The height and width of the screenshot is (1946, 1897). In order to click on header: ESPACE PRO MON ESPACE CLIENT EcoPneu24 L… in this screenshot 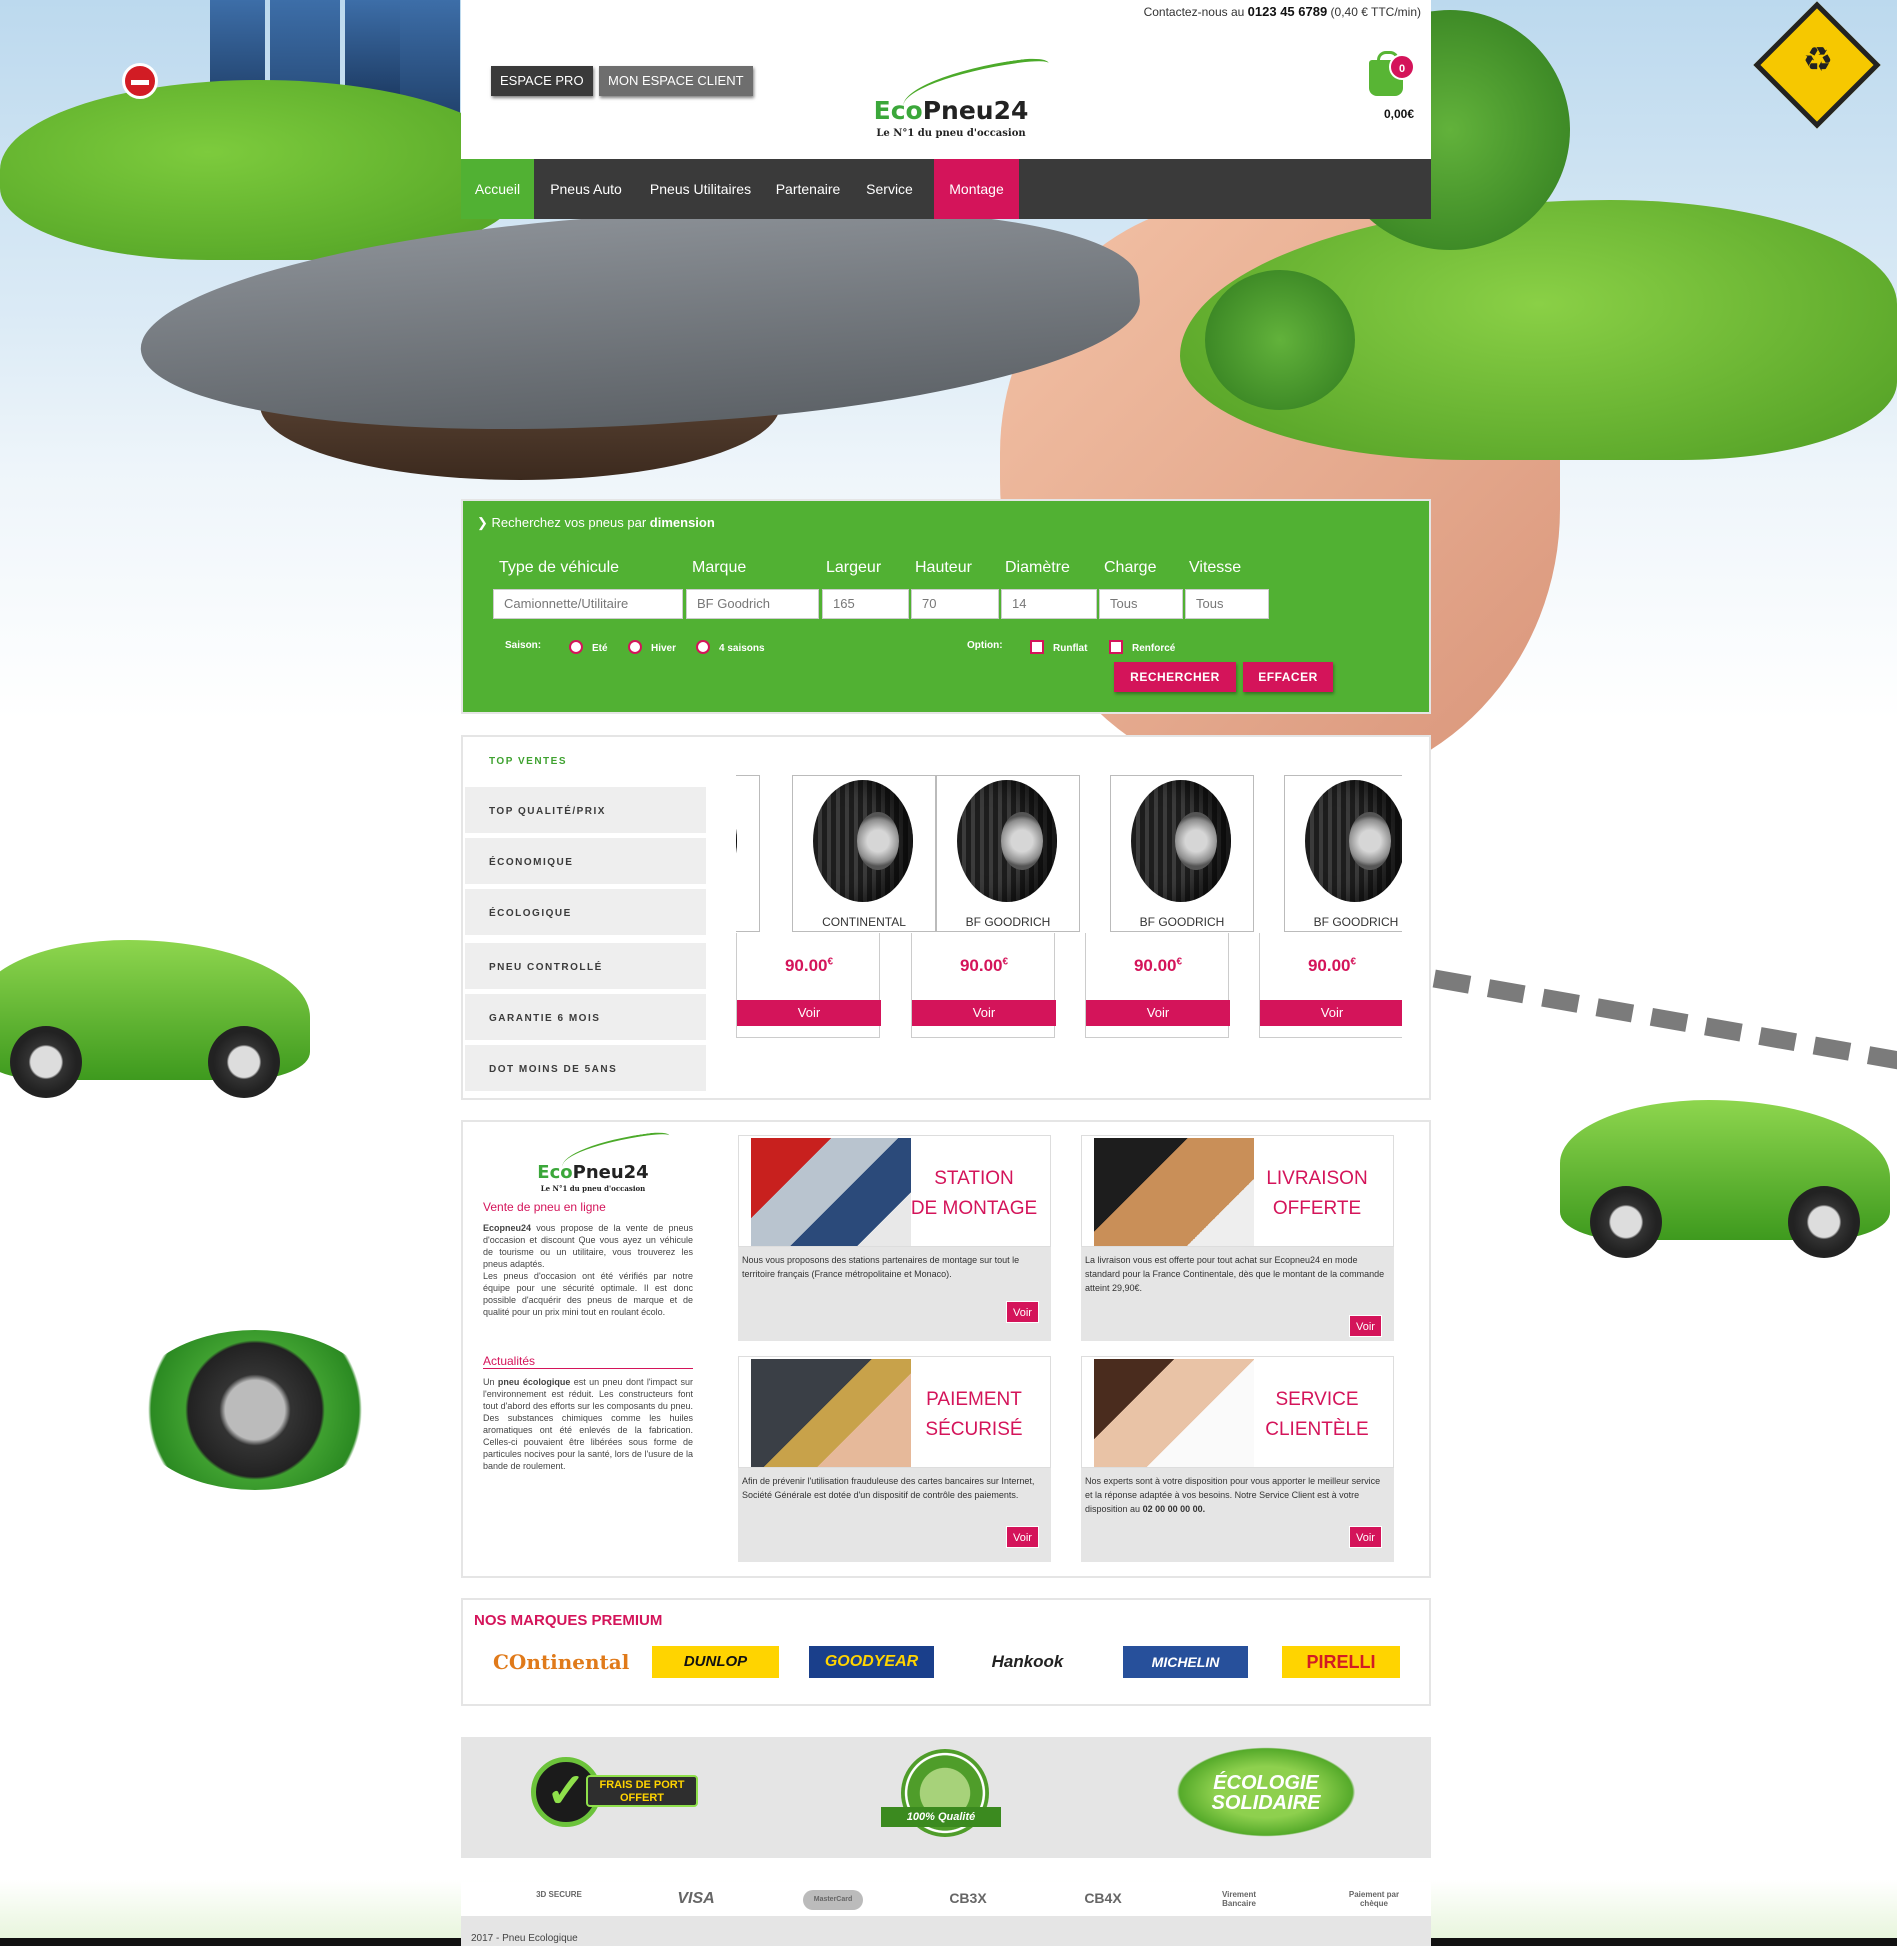, I will do `click(946, 91)`.